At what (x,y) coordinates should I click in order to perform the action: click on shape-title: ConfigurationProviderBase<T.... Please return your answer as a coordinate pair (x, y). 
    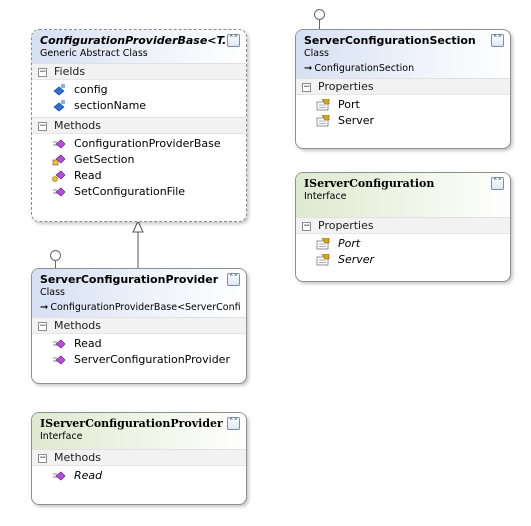
    Looking at the image, I should click on (137, 40).